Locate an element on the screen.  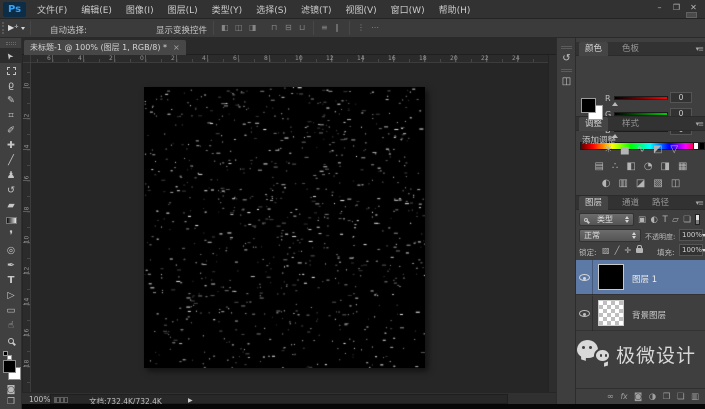
properties-panel-button: ◫ is located at coordinates (566, 81).